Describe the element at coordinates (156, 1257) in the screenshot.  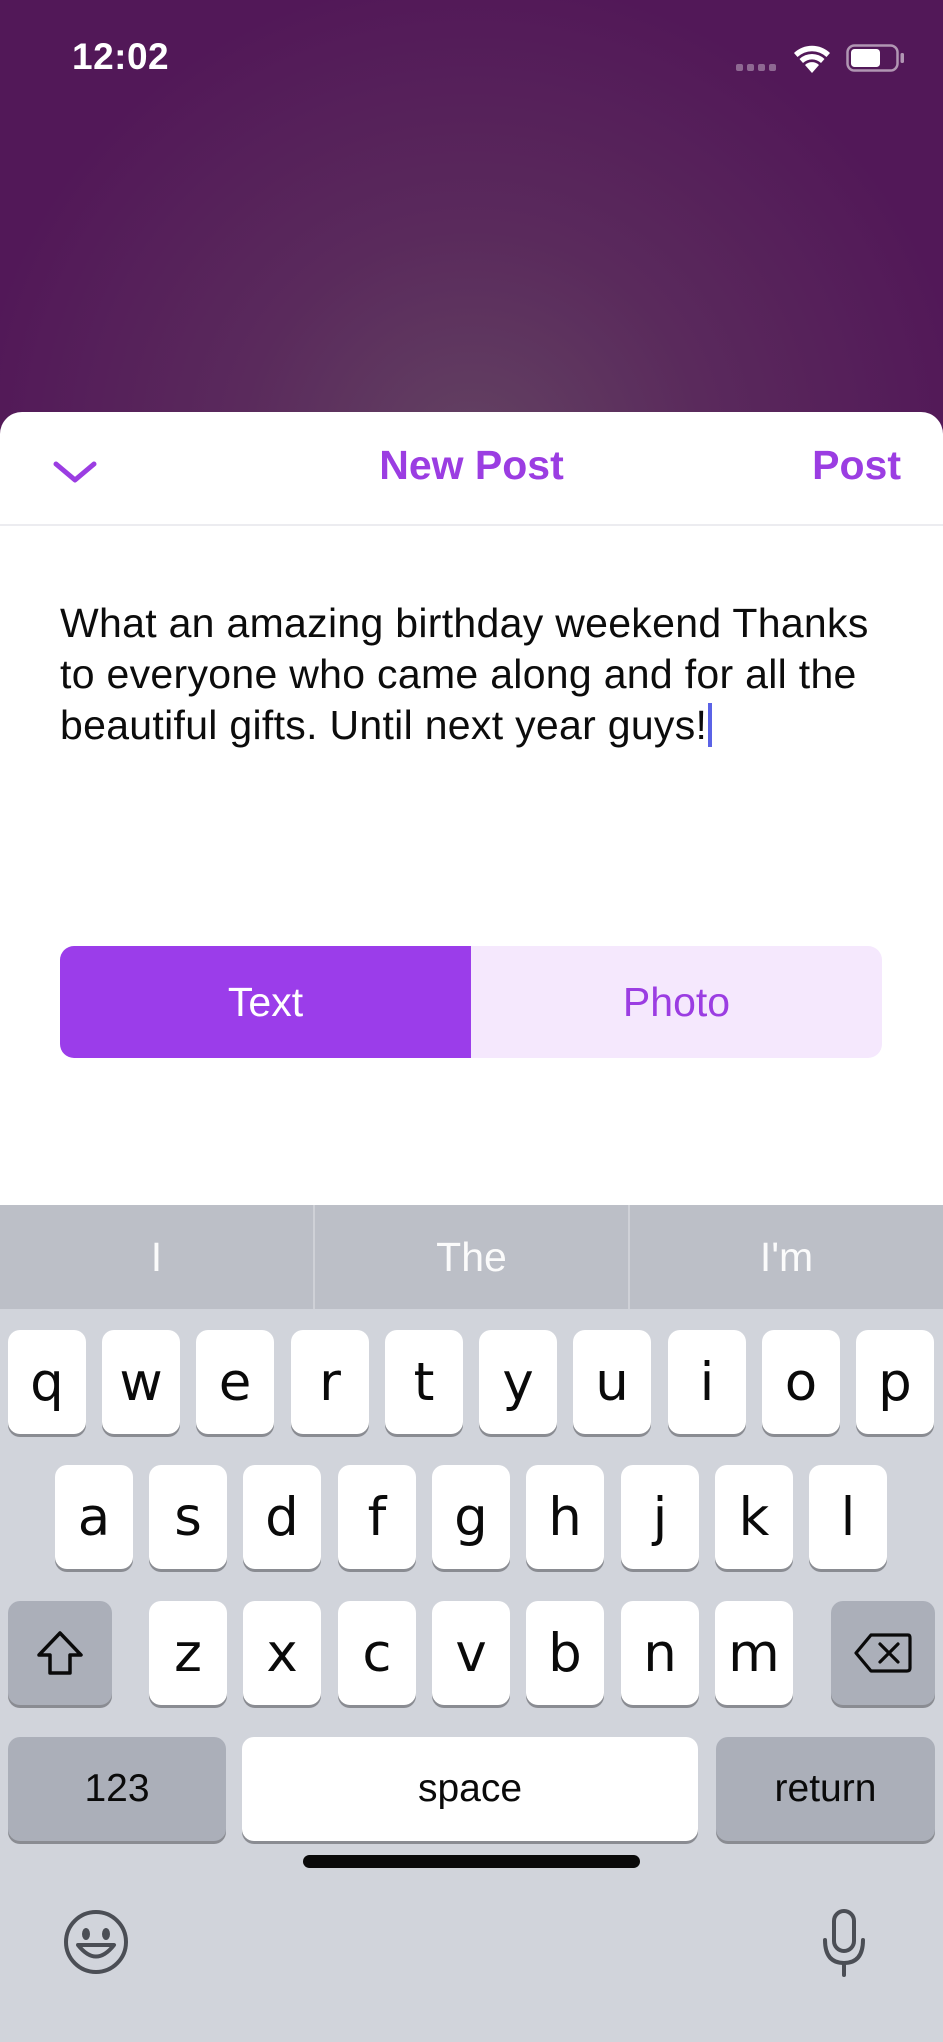
I see `prediction-item: I` at that location.